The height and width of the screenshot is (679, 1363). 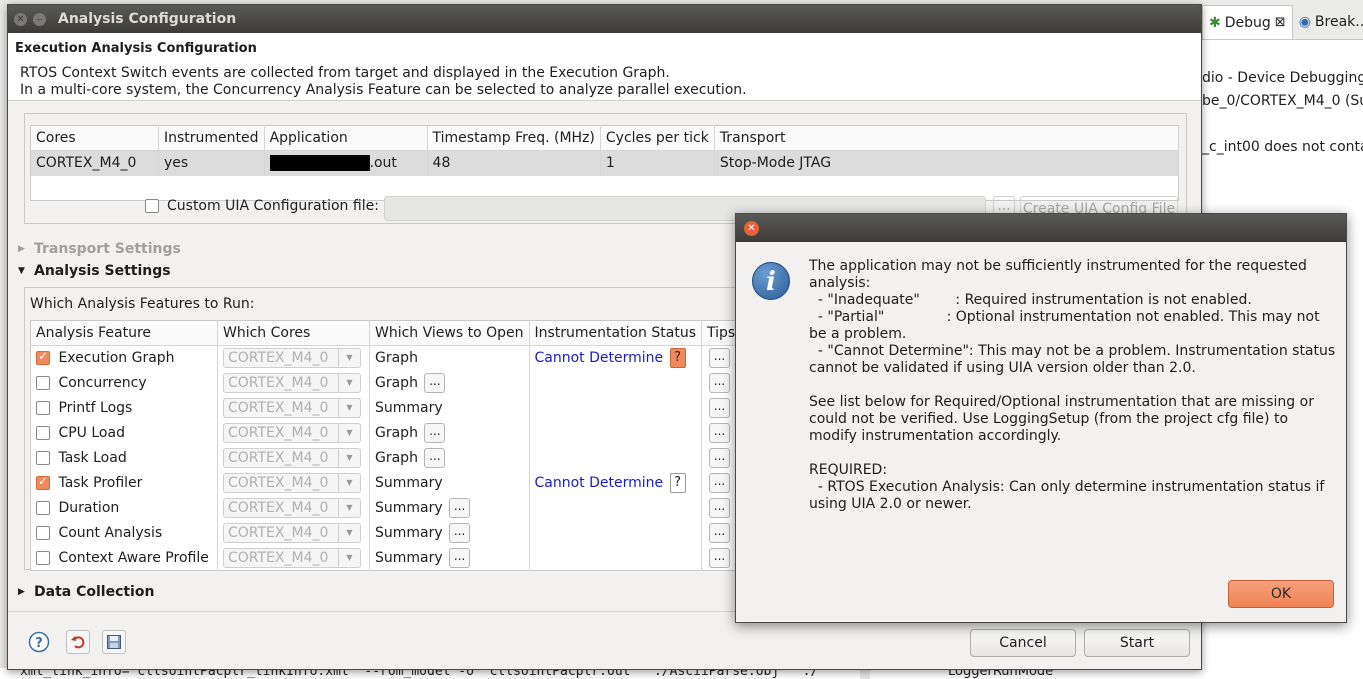 I want to click on transport-settings-section: ▶ Transport Settings, so click(x=99, y=249).